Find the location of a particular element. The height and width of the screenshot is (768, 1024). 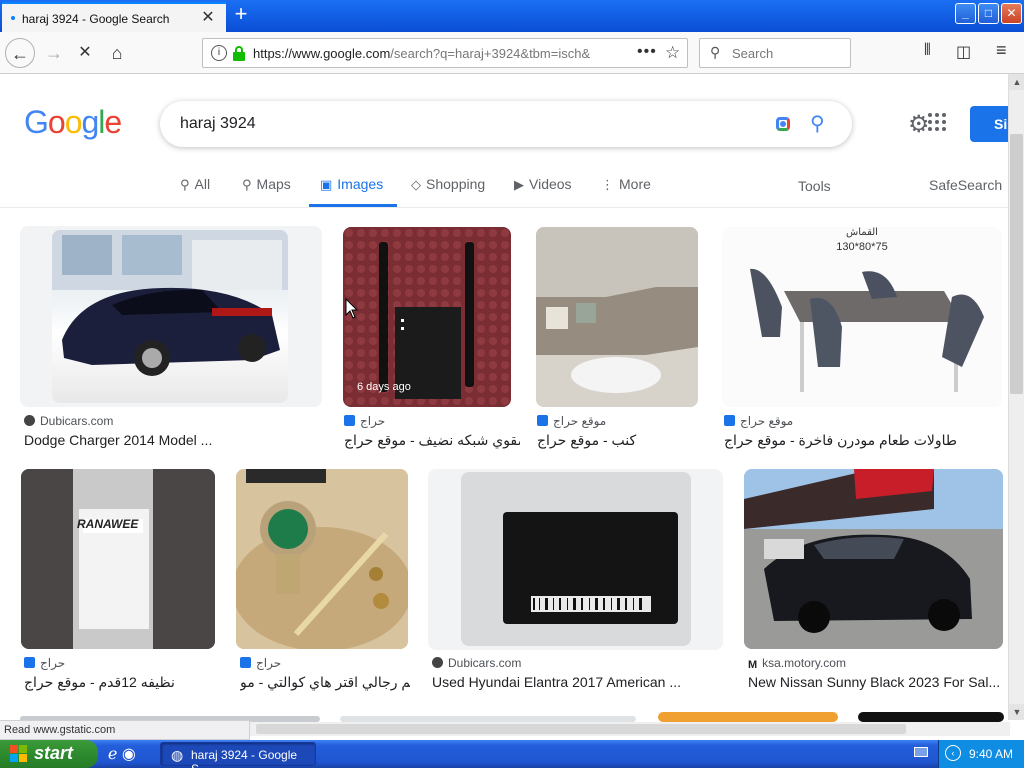

hyundai-sticker-photo is located at coordinates (576, 559).